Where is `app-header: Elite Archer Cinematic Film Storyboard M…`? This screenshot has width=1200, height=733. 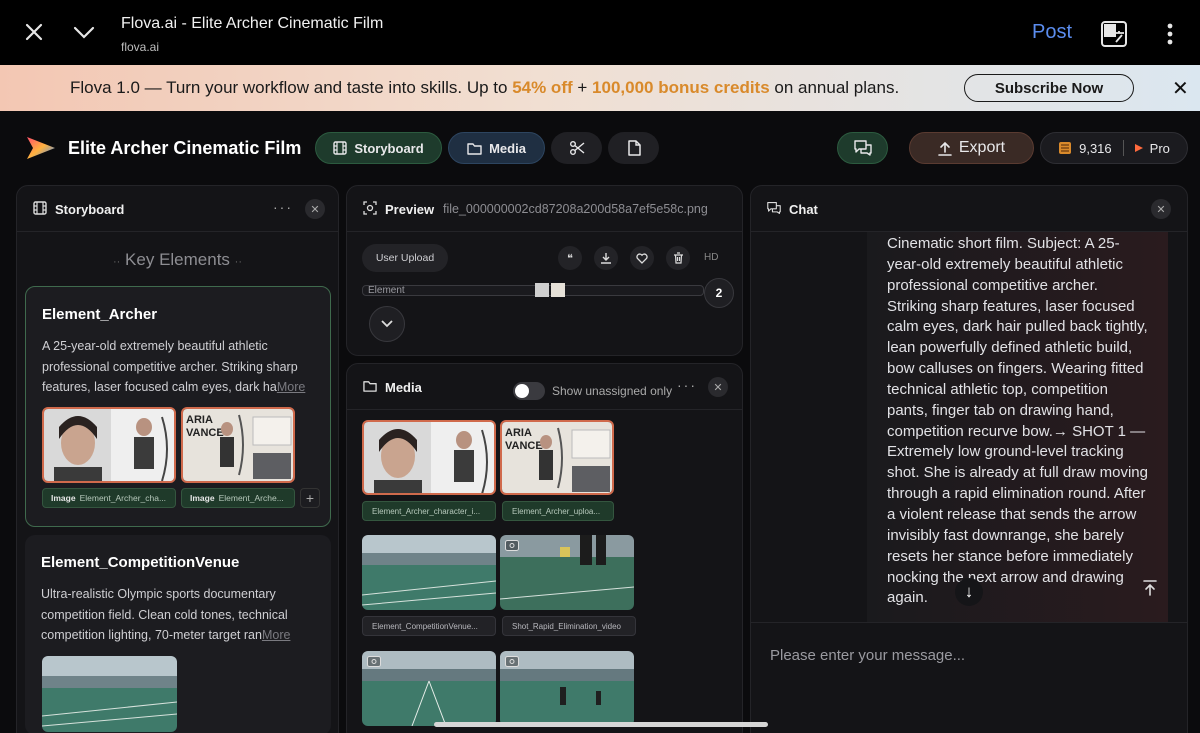
app-header: Elite Archer Cinematic Film Storyboard M… is located at coordinates (600, 147).